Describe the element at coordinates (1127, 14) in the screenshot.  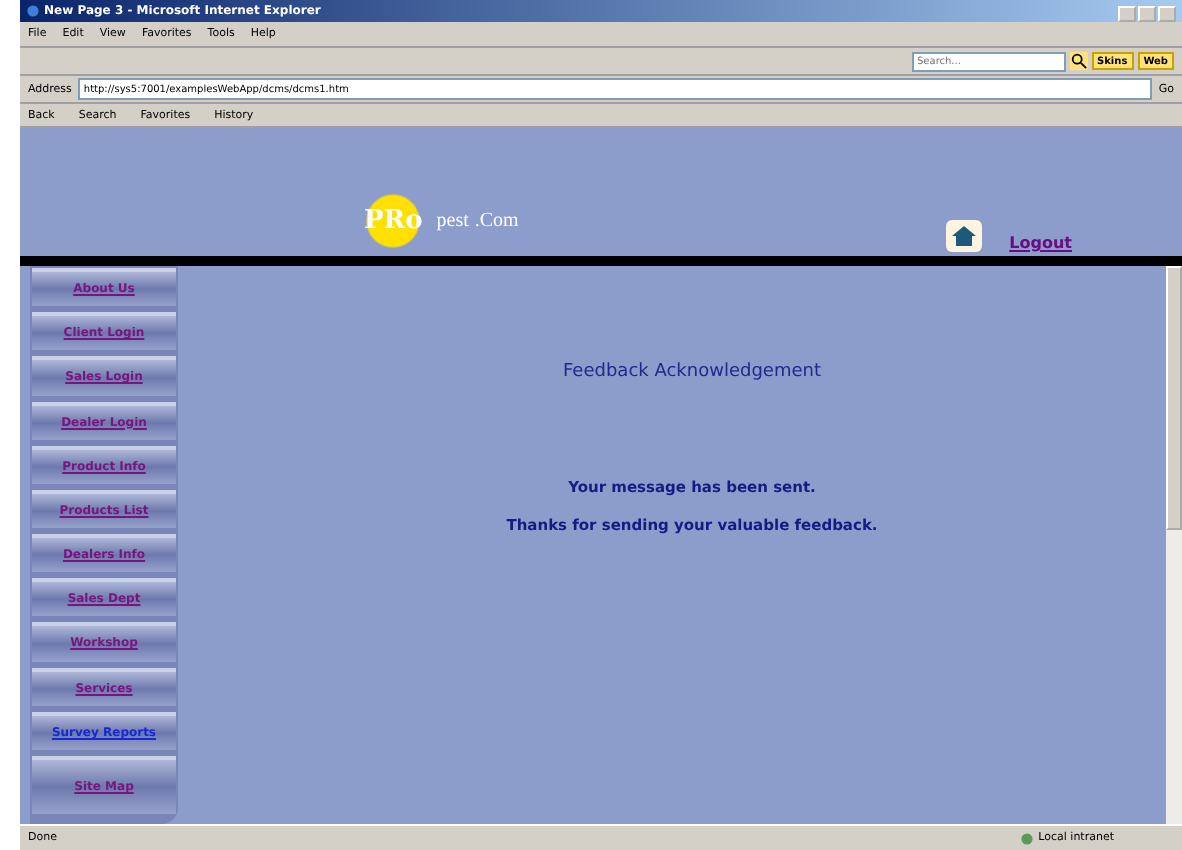
I see `minimize-button` at that location.